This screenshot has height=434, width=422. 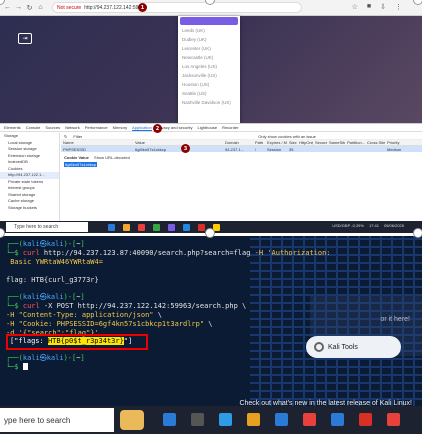 I want to click on devtools-tab: Network, so click(x=72, y=127).